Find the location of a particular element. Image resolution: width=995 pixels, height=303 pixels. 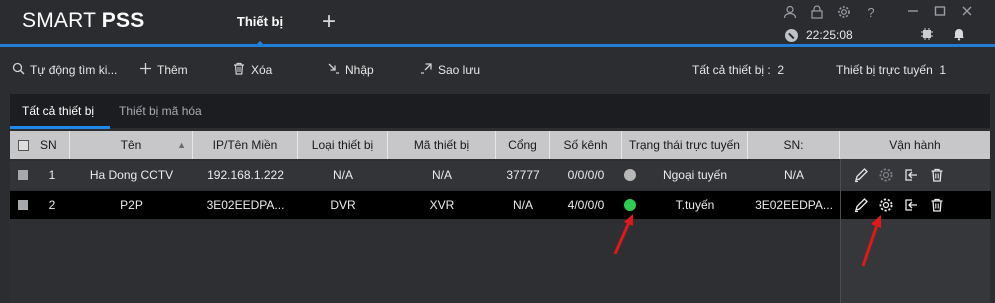

row-operations is located at coordinates (916, 175).